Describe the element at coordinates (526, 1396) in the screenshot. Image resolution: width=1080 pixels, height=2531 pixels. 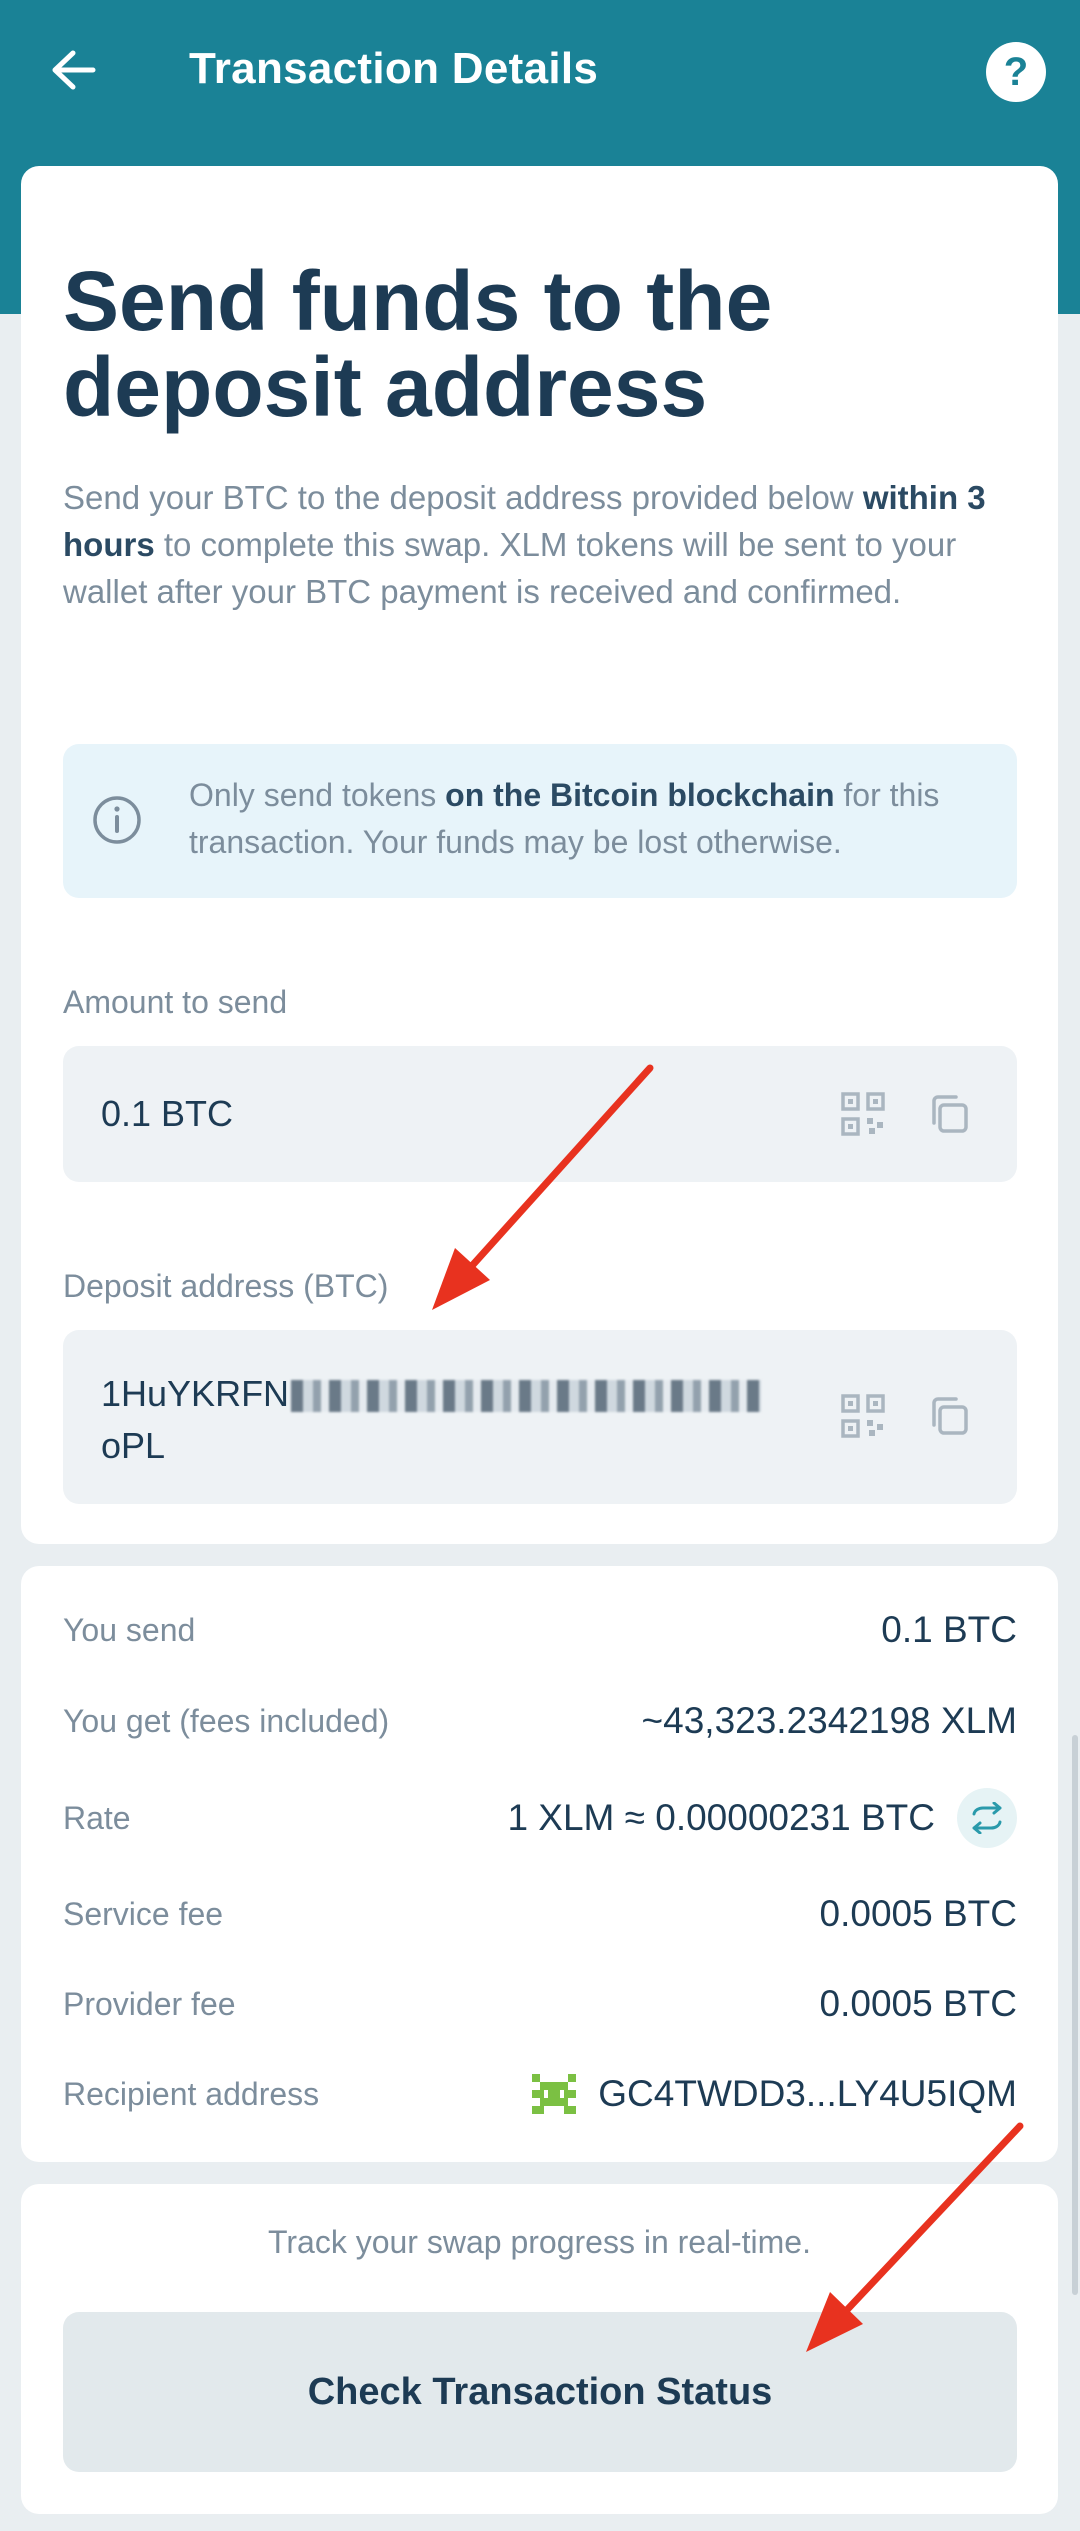
I see `redacted-address-segment` at that location.